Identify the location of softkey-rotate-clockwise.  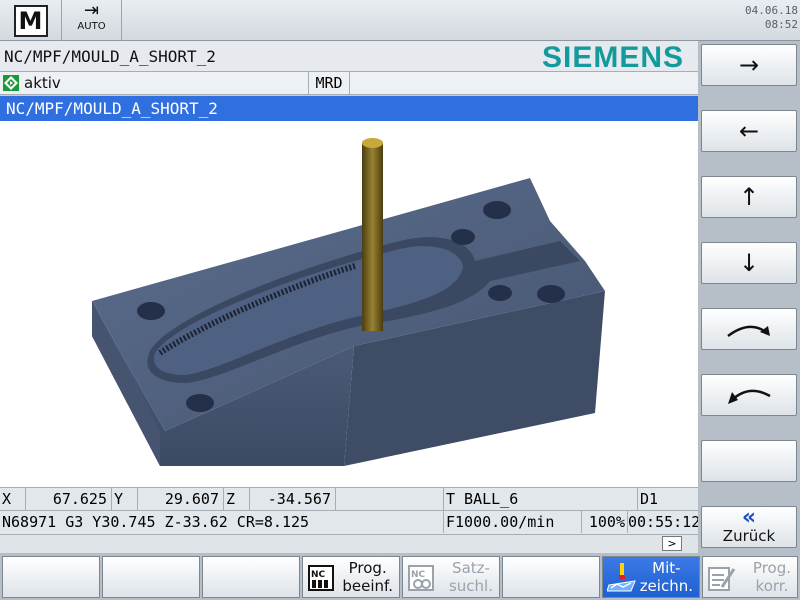
(749, 329).